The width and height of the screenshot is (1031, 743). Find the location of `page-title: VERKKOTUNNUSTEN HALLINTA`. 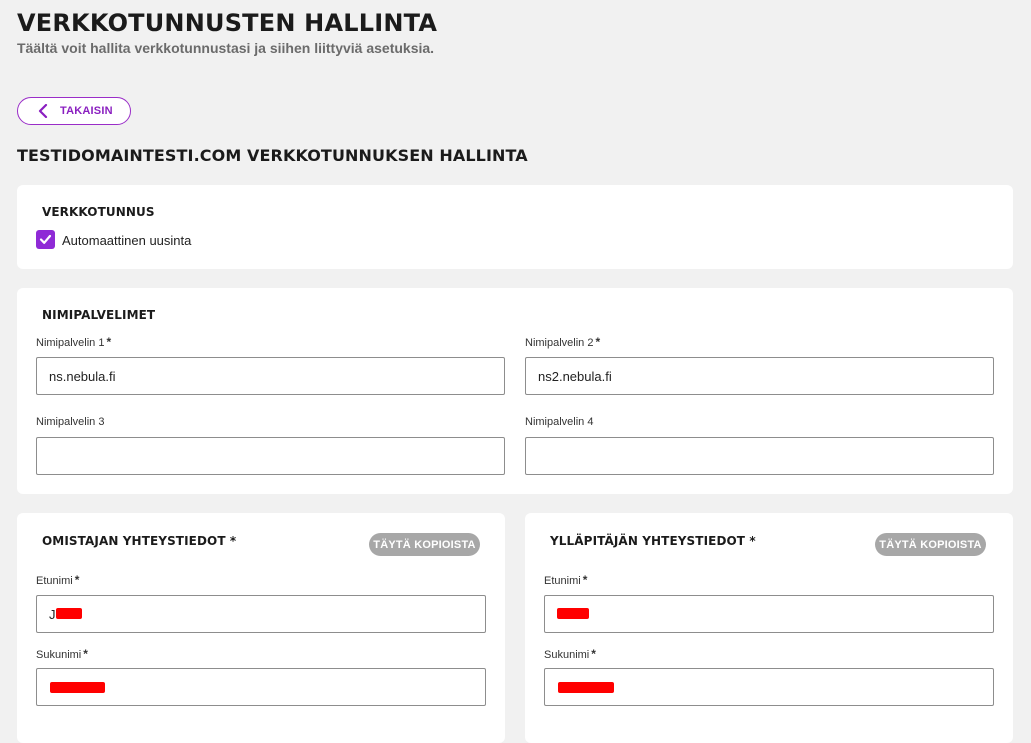

page-title: VERKKOTUNNUSTEN HALLINTA is located at coordinates (227, 23).